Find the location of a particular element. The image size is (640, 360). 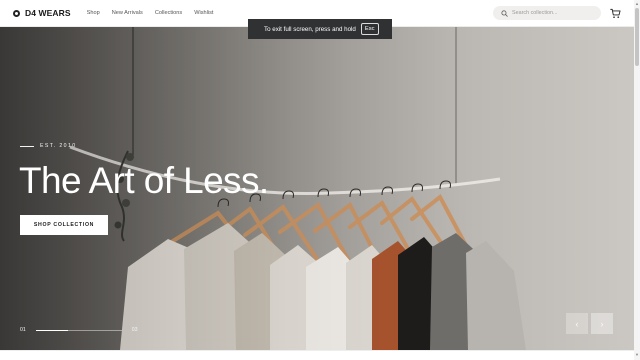

hero-eyebrow: EST. 2010 is located at coordinates (48, 146).